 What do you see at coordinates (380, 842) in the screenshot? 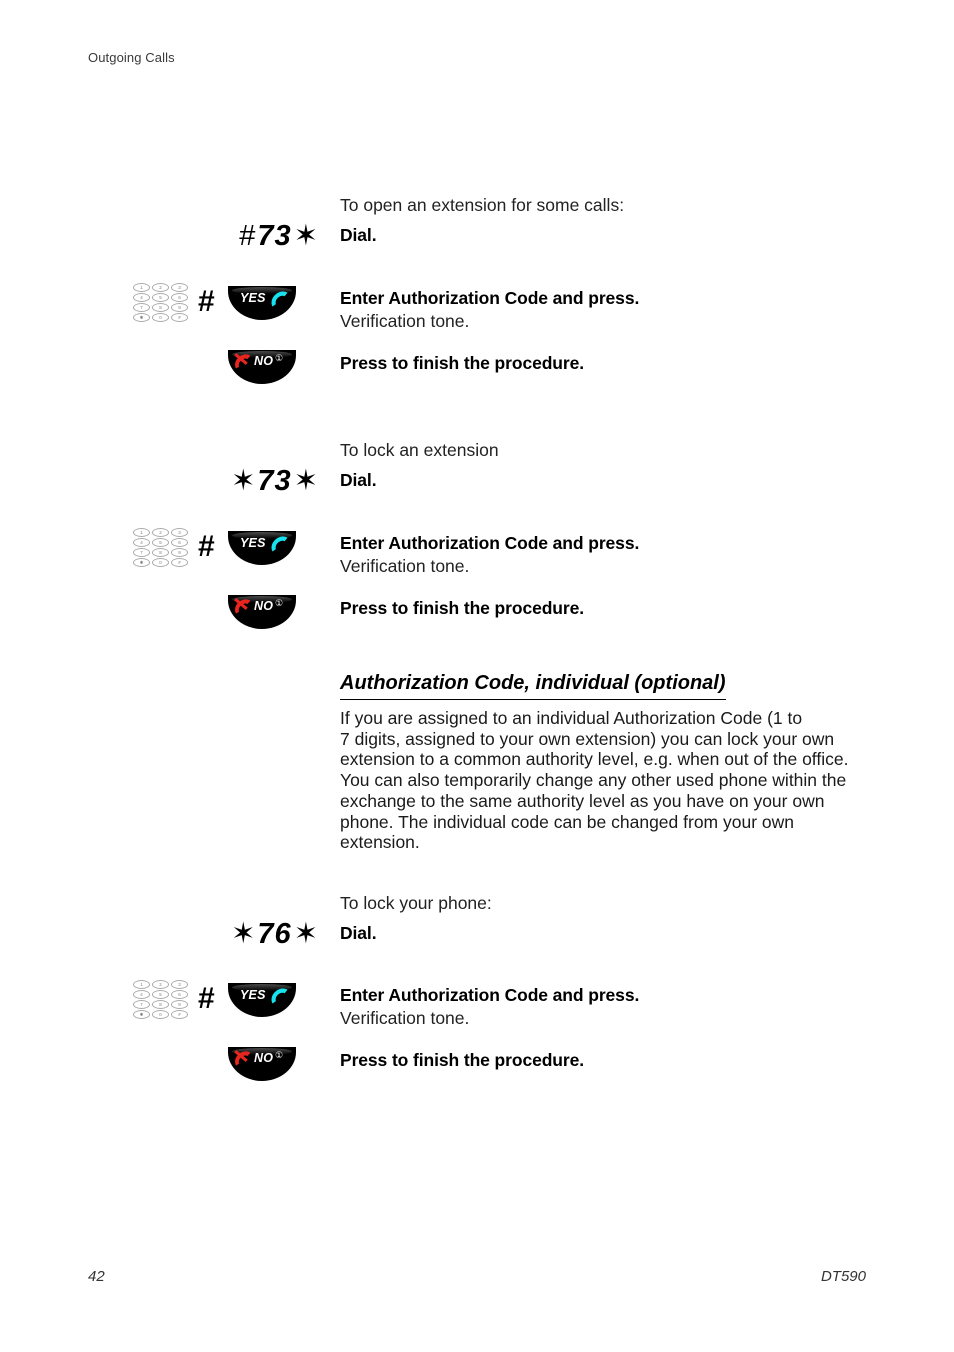
I see `paragraph-line: extension.` at bounding box center [380, 842].